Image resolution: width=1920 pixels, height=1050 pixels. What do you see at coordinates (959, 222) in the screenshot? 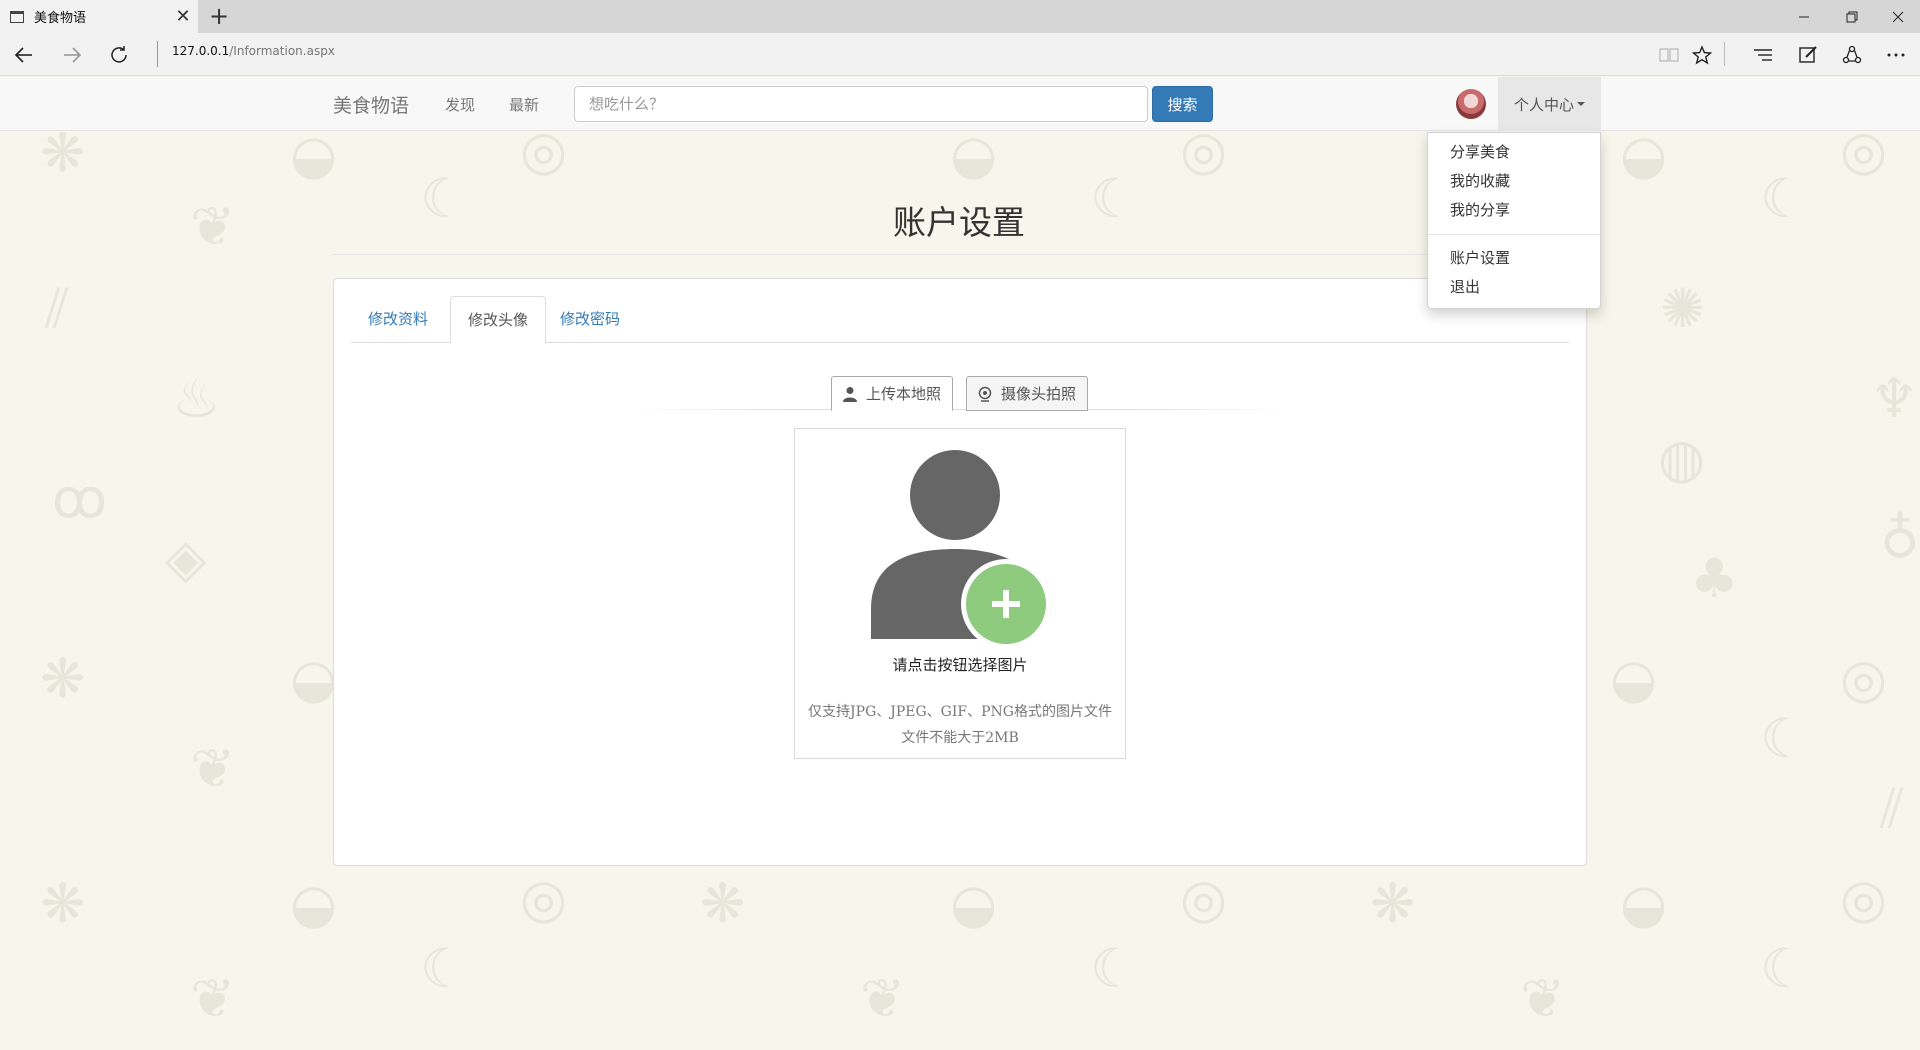
I see `page-title: 账户设置` at bounding box center [959, 222].